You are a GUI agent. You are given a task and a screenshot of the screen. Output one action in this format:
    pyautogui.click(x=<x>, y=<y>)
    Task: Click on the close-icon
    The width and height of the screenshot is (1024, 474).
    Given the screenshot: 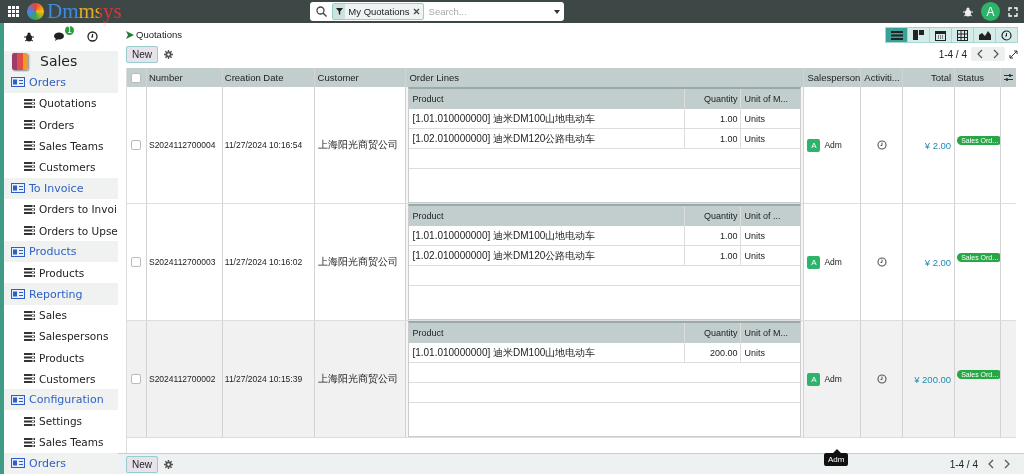 What is the action you would take?
    pyautogui.click(x=416, y=11)
    